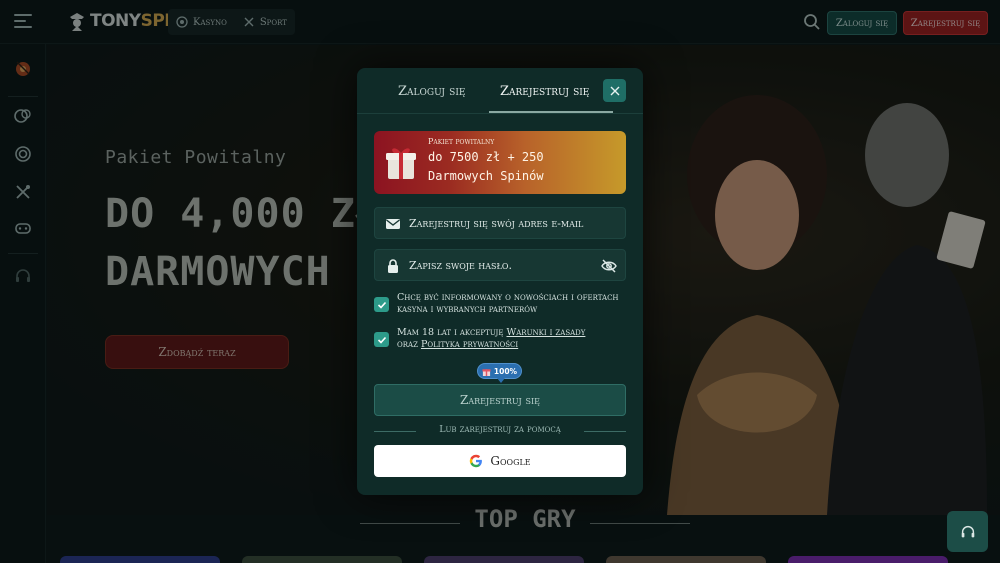  I want to click on or-text: Lub zarejestruj za pomocą, so click(500, 429).